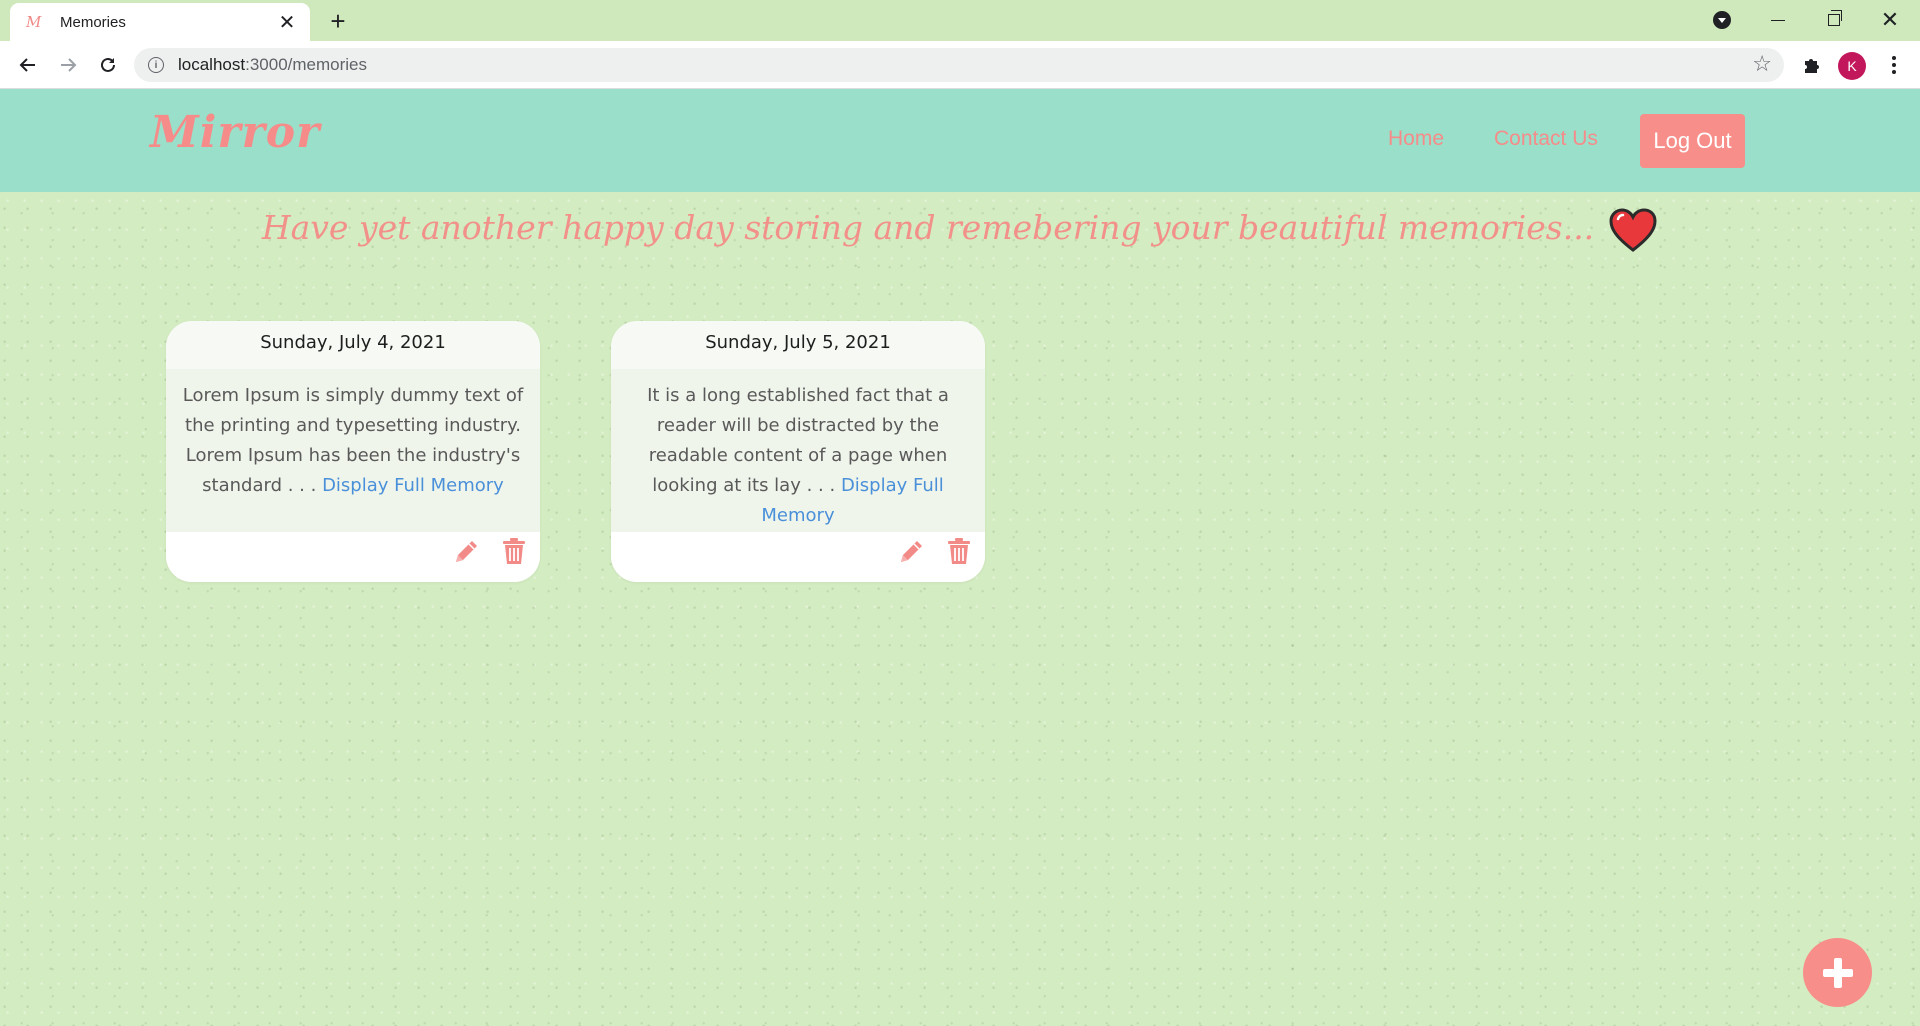 Image resolution: width=1920 pixels, height=1026 pixels. Describe the element at coordinates (1894, 65) in the screenshot. I see `browser-menu-icon` at that location.